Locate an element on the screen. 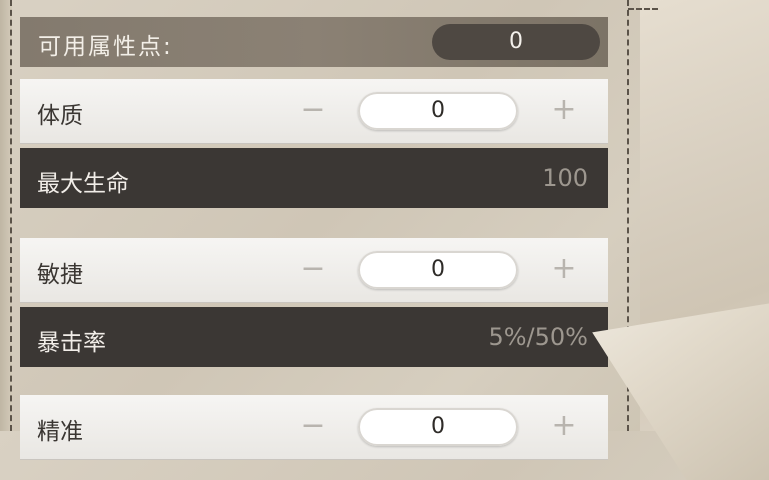 This screenshot has height=480, width=769. stat-row-precision: 精准 − 0 + is located at coordinates (314, 427).